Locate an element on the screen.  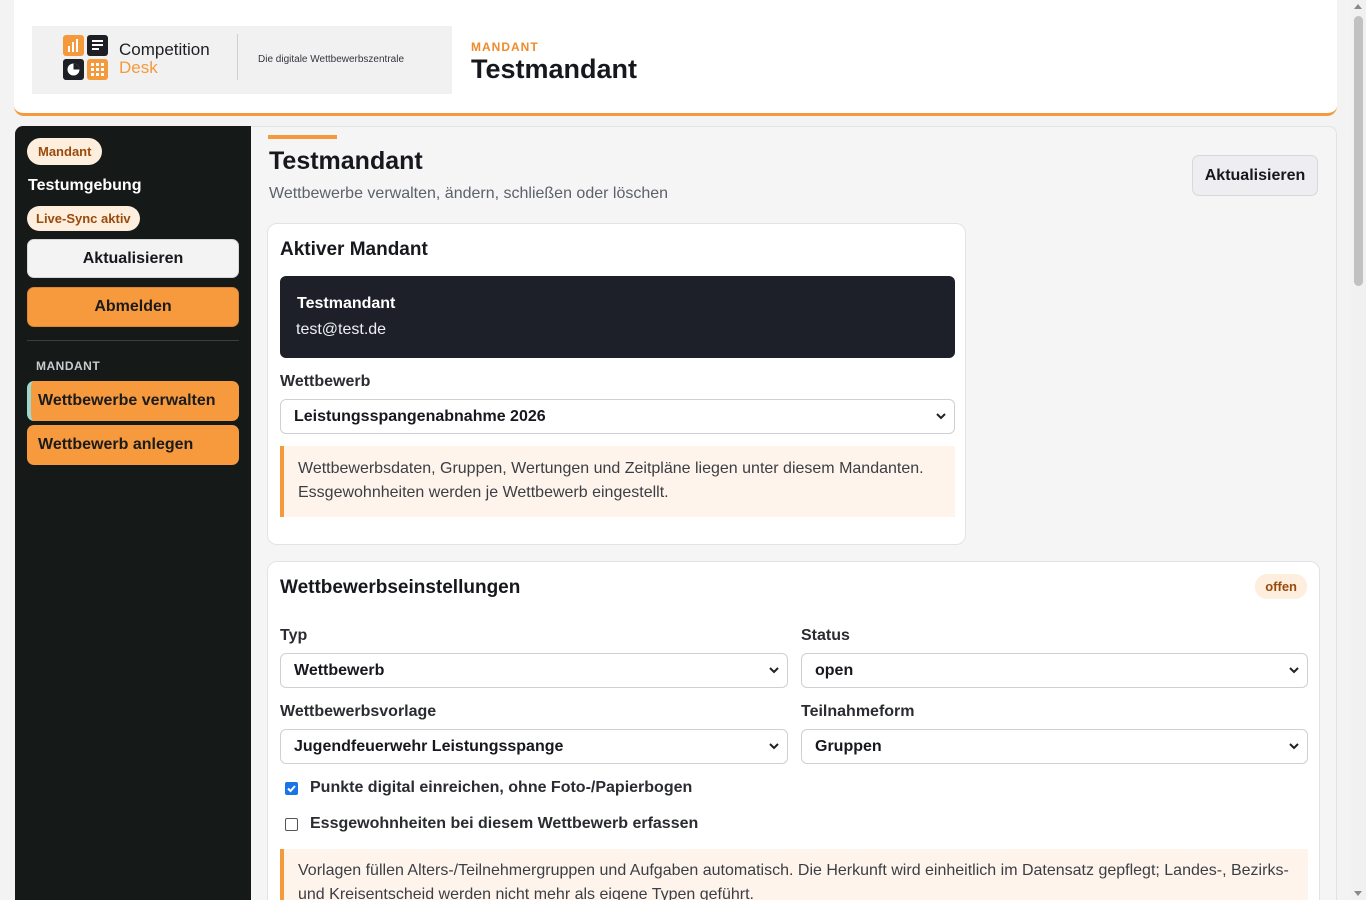
digital-submission-checkbox is located at coordinates (291, 788).